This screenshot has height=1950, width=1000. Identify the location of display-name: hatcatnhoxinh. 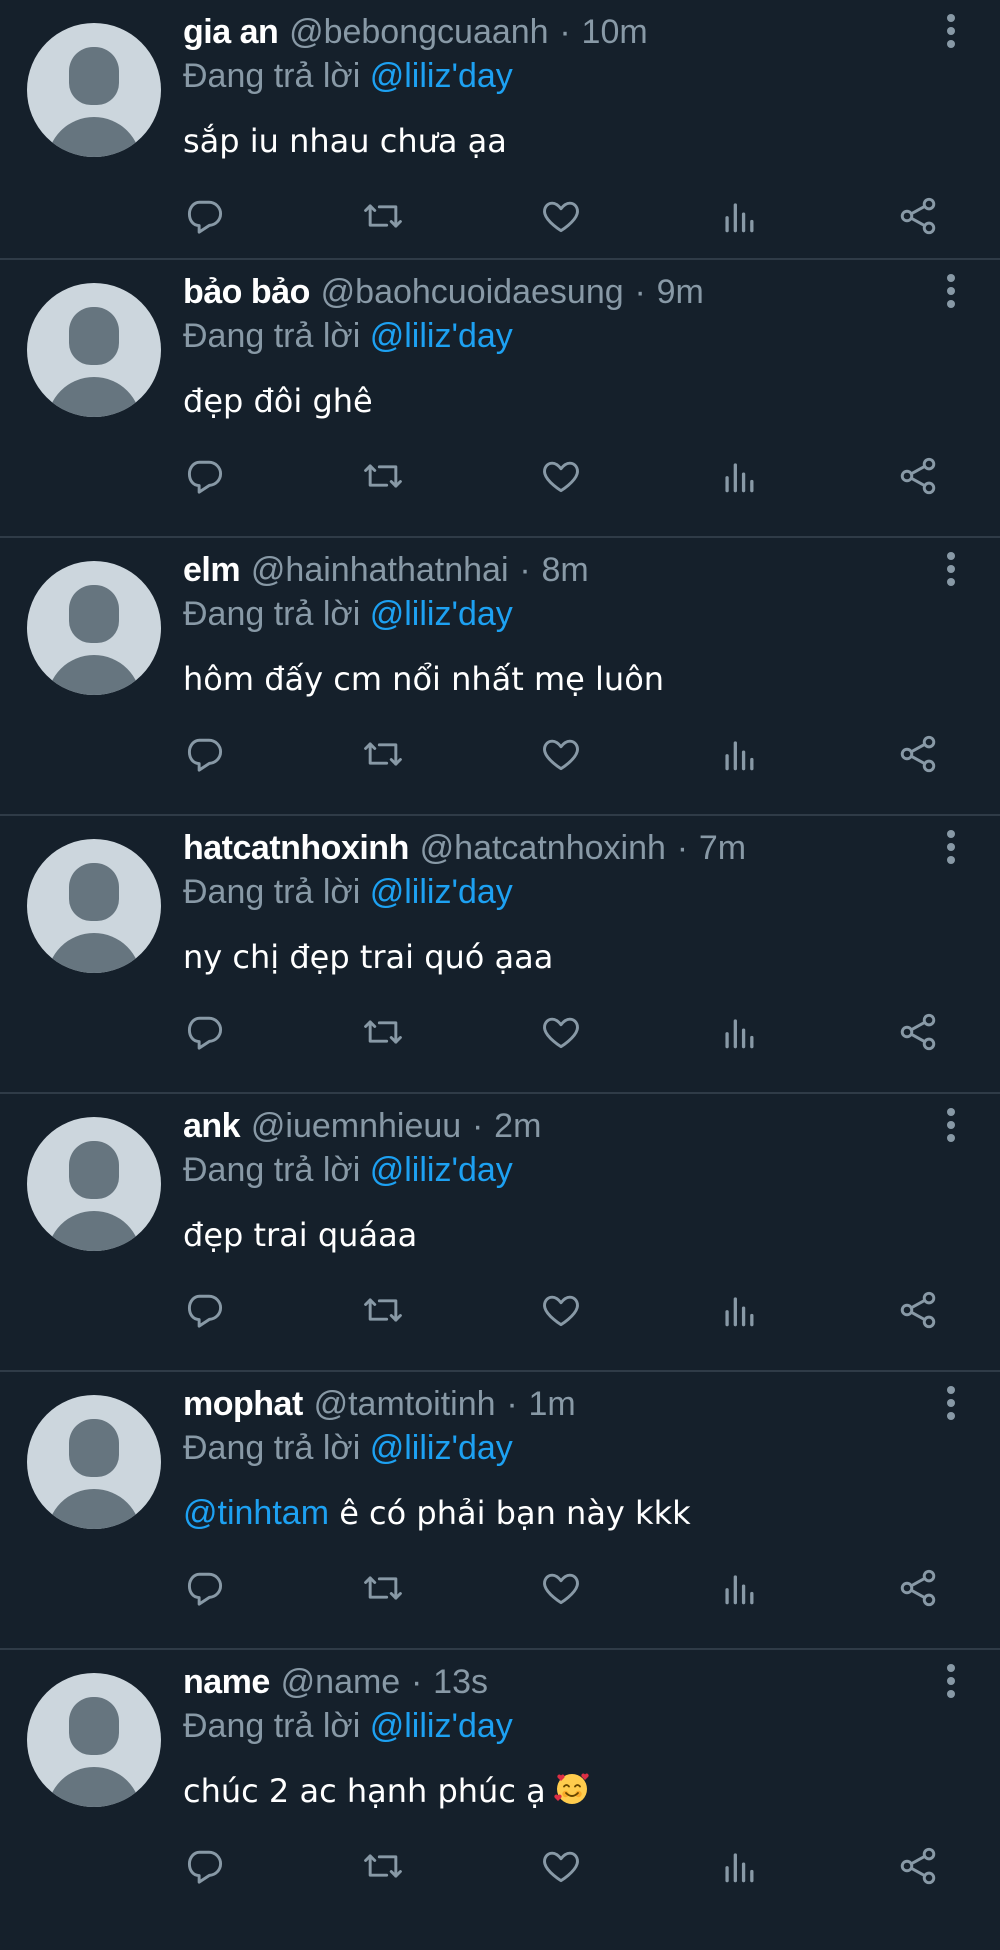
(296, 848).